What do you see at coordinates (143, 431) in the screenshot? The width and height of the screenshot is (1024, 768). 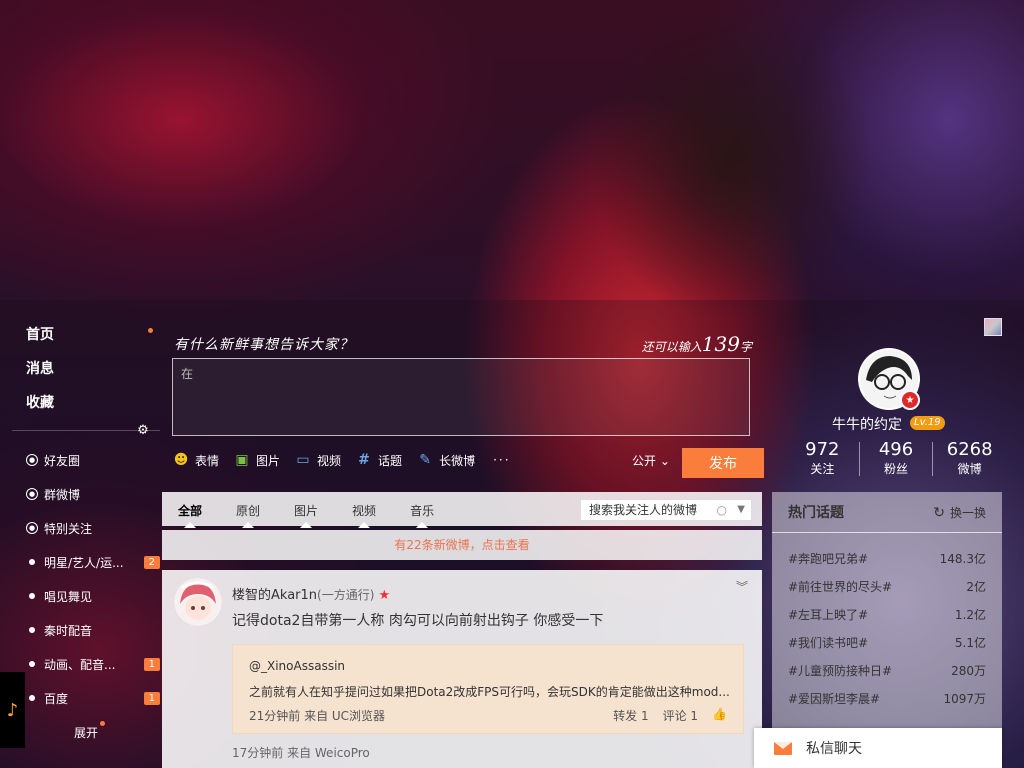 I see `gear-icon: ⚙` at bounding box center [143, 431].